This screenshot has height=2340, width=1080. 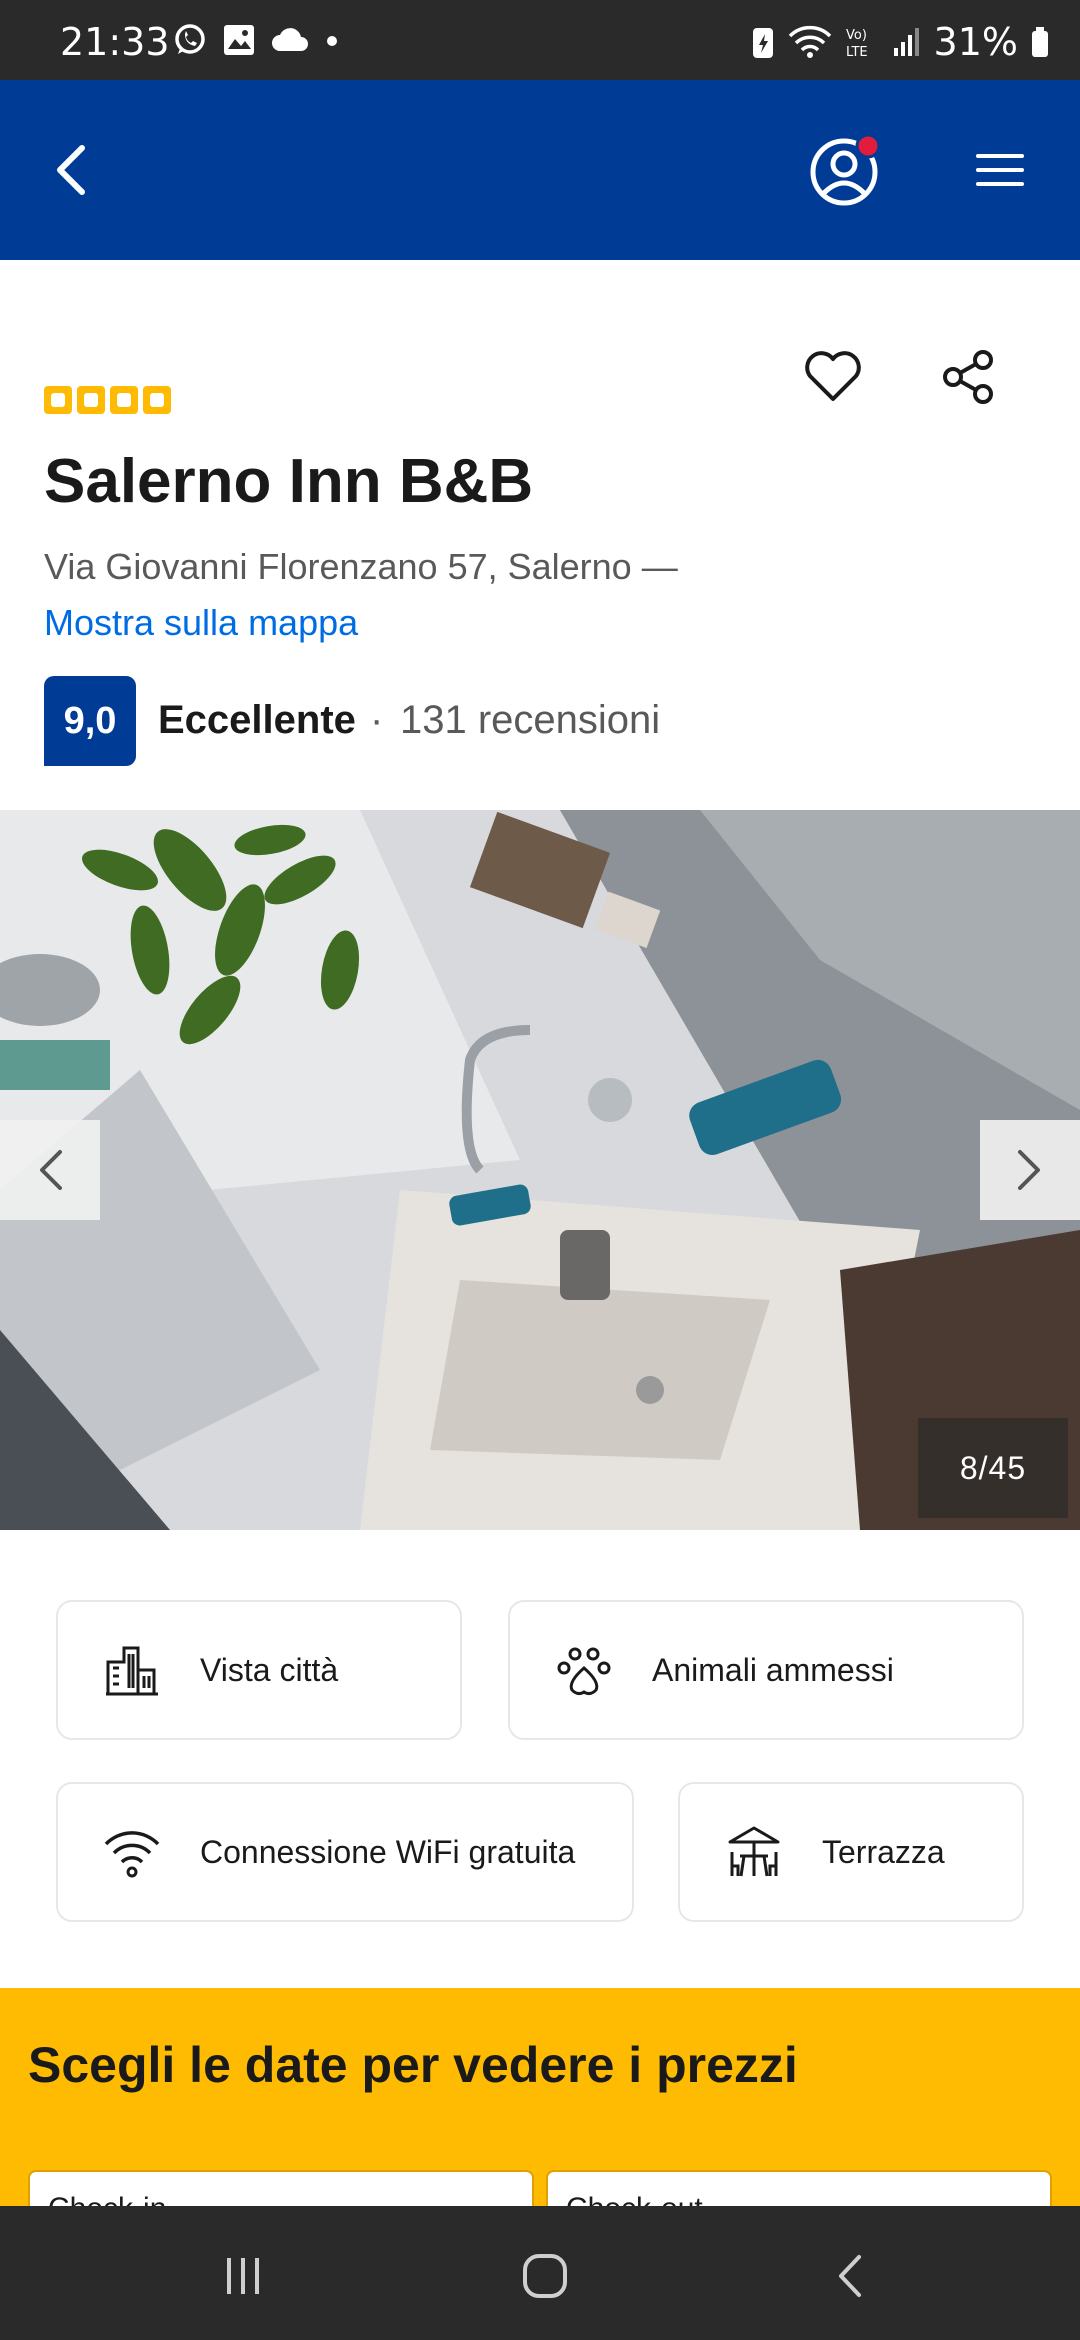 I want to click on back-icon, so click(x=850, y=2276).